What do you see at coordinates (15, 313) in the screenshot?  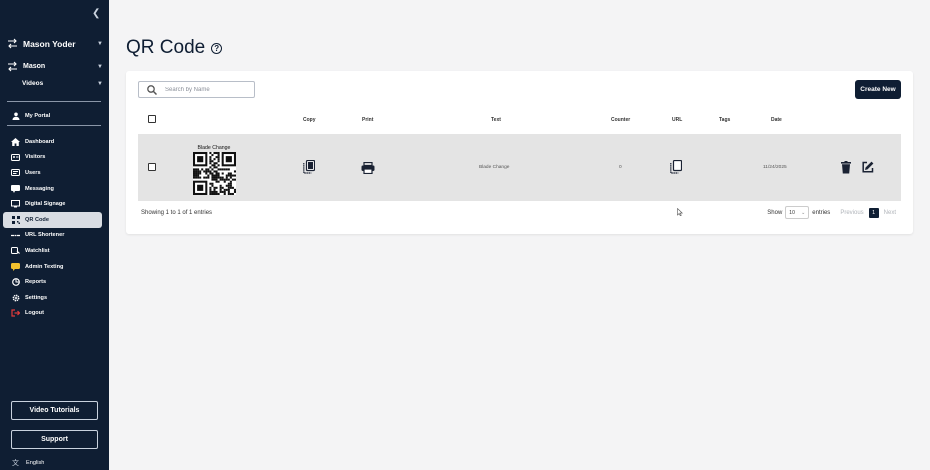 I see `logout-icon` at bounding box center [15, 313].